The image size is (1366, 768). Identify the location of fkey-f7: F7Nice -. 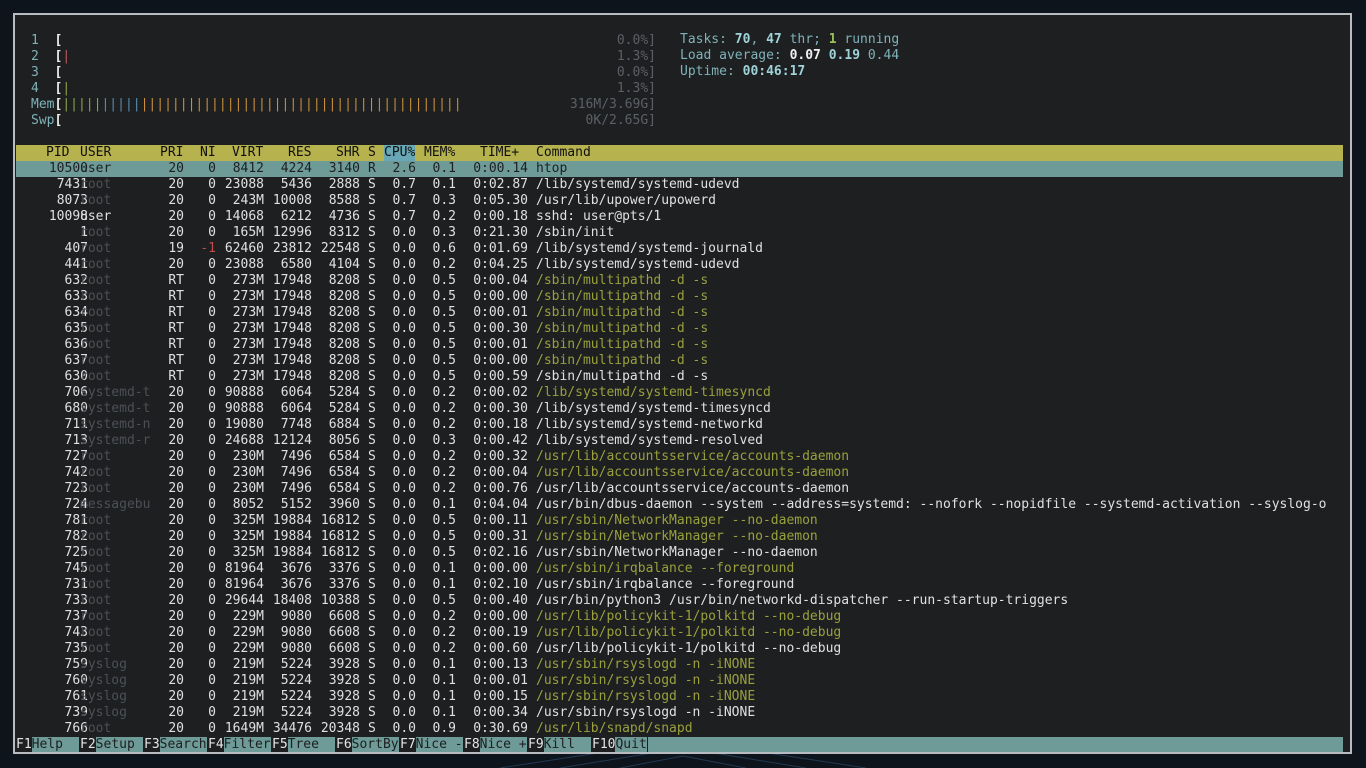
(431, 744).